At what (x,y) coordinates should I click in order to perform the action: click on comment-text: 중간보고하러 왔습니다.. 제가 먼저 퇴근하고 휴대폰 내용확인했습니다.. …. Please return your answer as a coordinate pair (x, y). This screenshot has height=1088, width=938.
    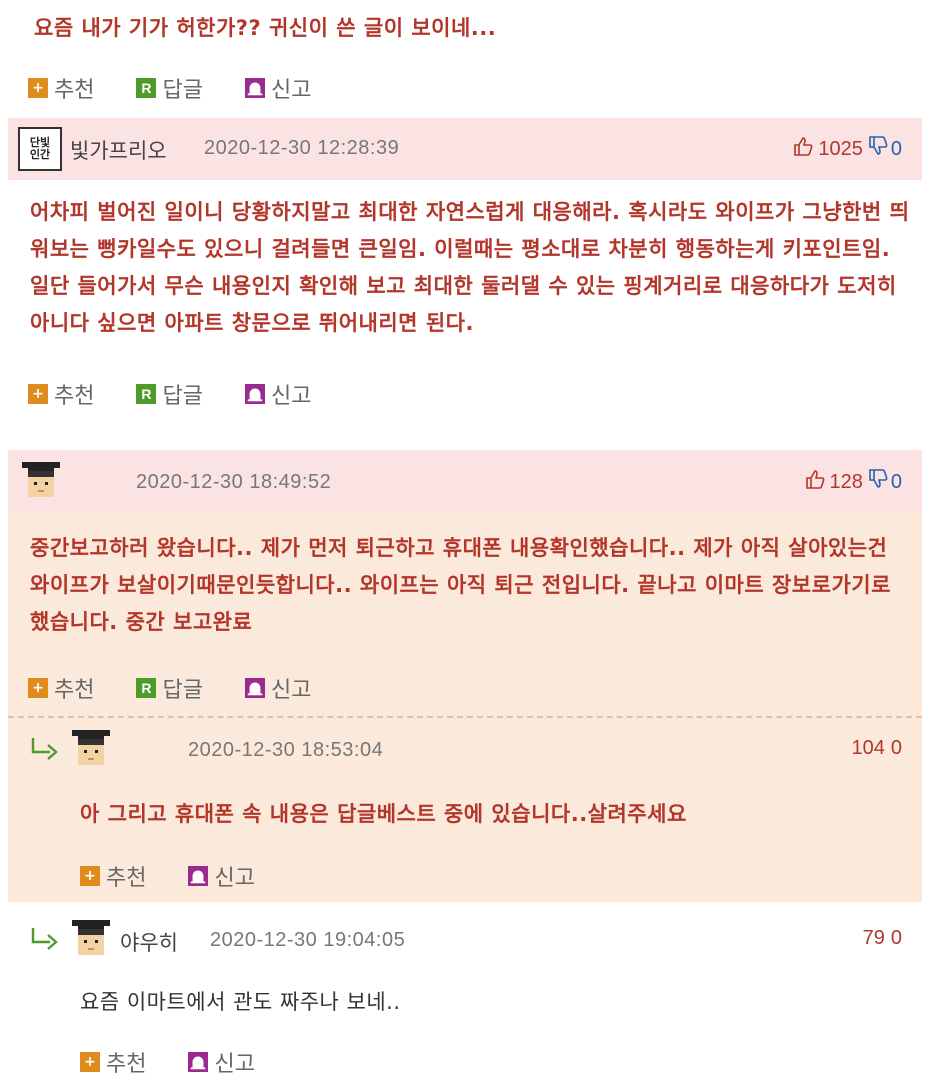
    Looking at the image, I should click on (460, 585).